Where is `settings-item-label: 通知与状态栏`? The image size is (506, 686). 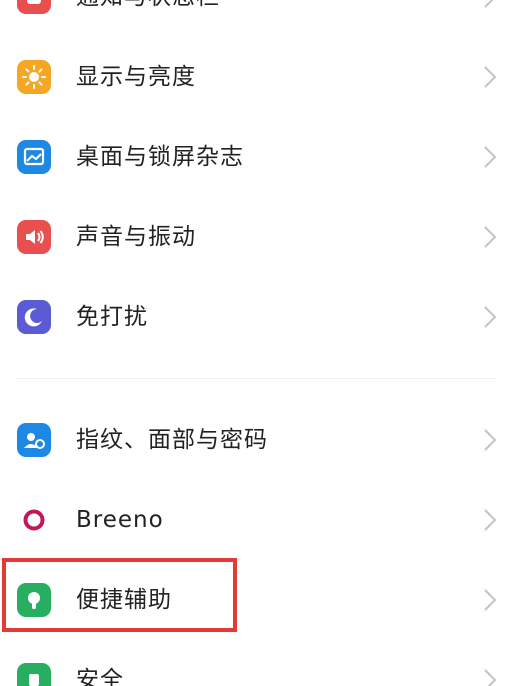 settings-item-label: 通知与状态栏 is located at coordinates (148, 6).